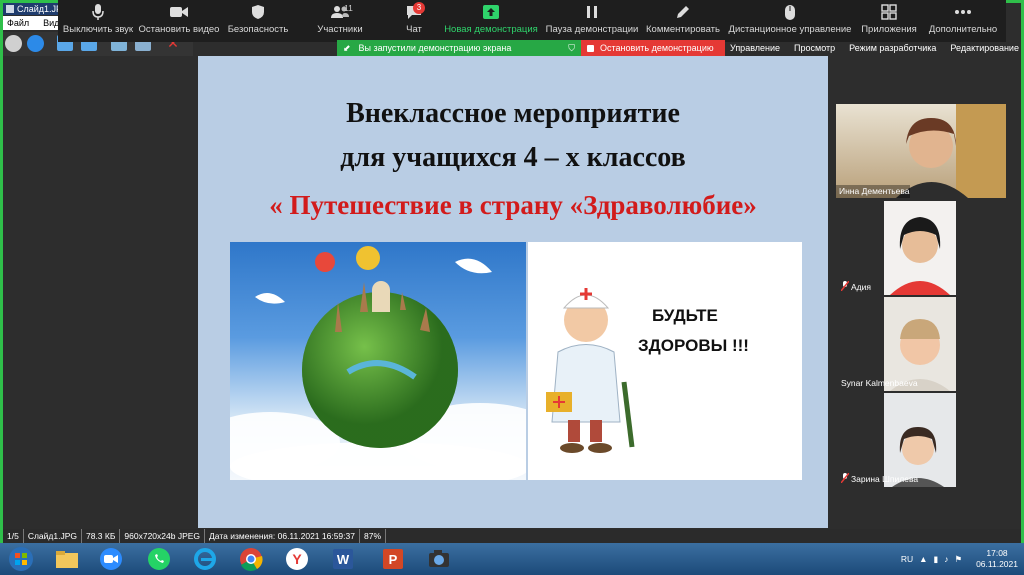  Describe the element at coordinates (258, 29) in the screenshot. I see `security-label: Безопасность` at that location.